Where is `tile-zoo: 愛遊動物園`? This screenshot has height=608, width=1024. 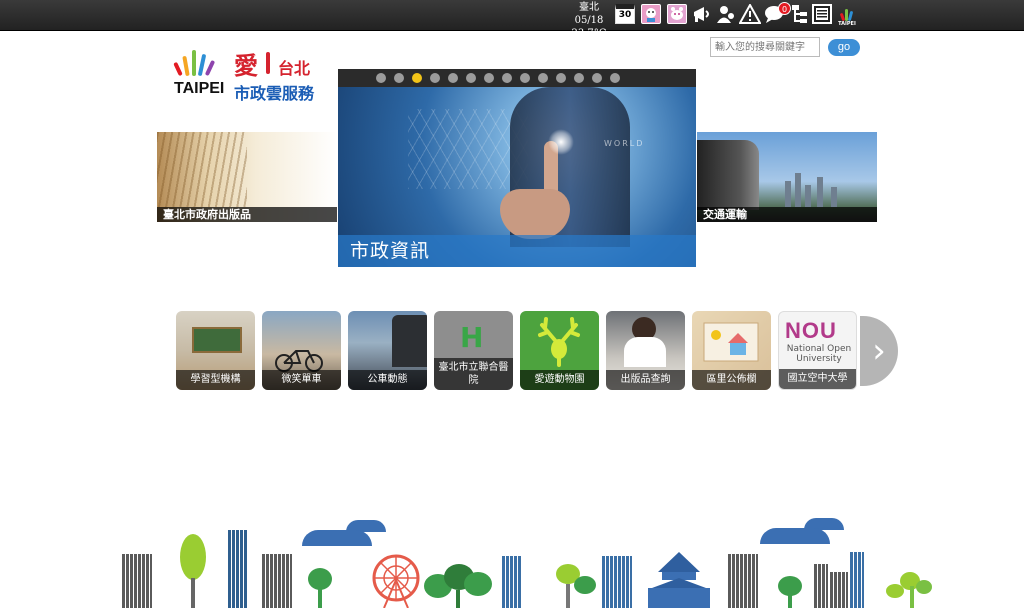
tile-zoo: 愛遊動物園 is located at coordinates (559, 350).